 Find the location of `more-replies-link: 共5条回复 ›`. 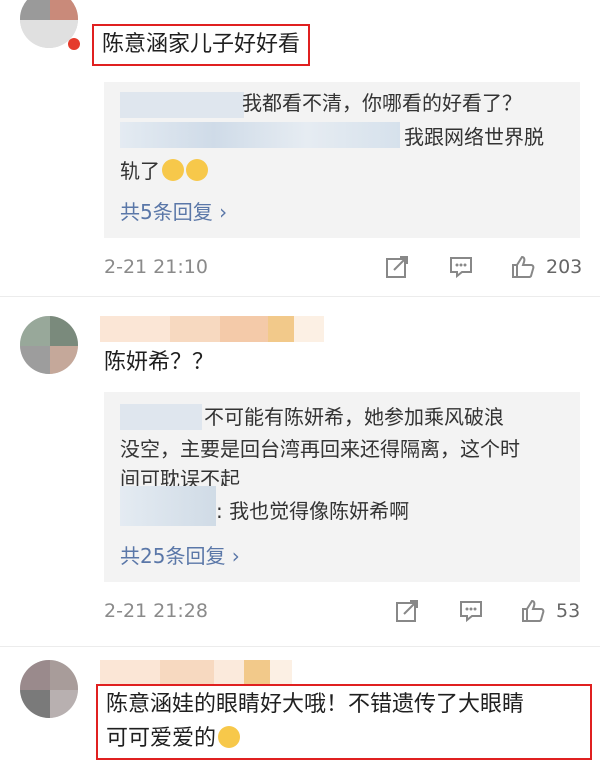

more-replies-link: 共5条回复 › is located at coordinates (173, 210).